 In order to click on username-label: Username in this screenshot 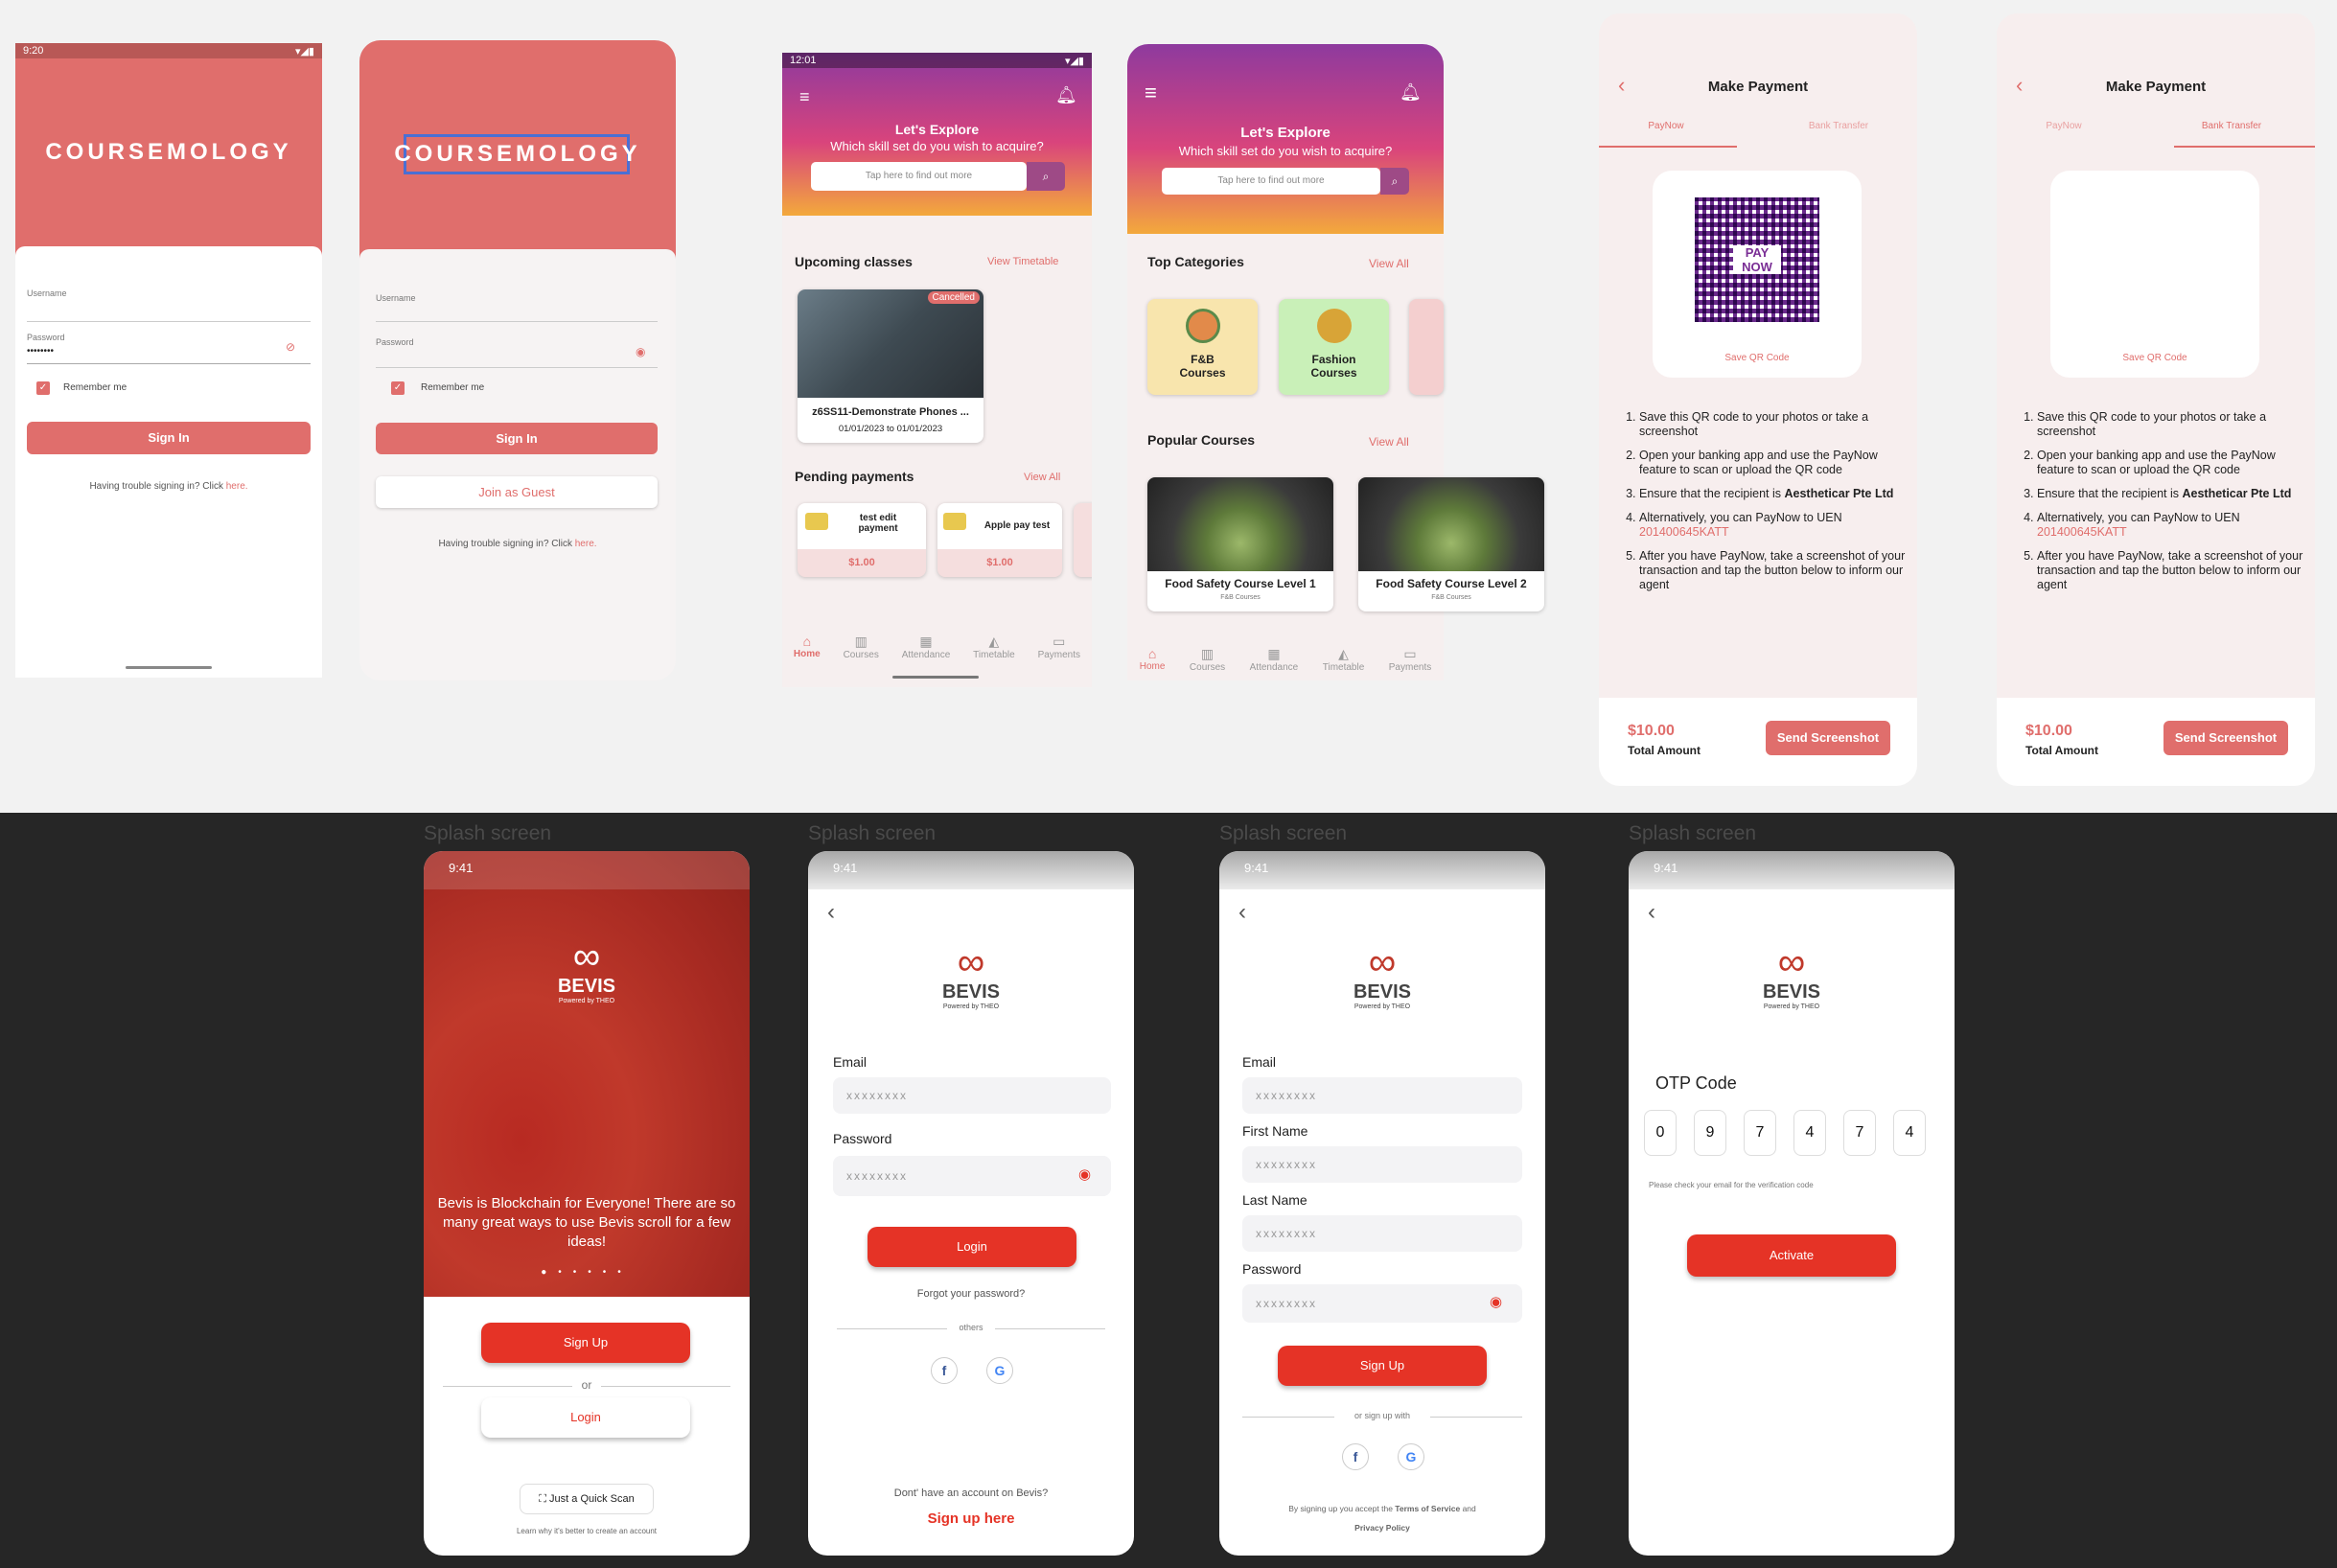, I will do `click(396, 298)`.